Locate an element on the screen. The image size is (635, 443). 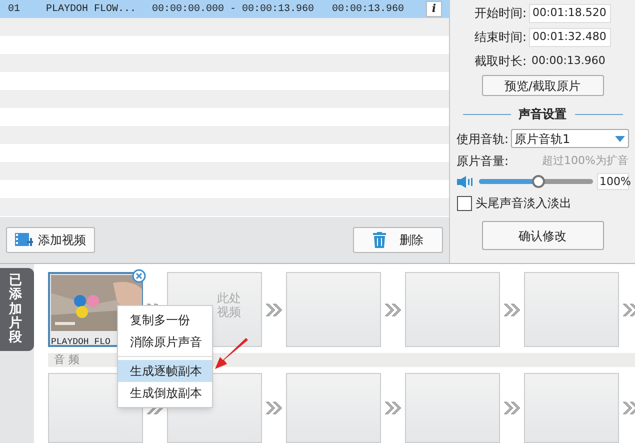
preview-button: 预览/截取原片 is located at coordinates (543, 85).